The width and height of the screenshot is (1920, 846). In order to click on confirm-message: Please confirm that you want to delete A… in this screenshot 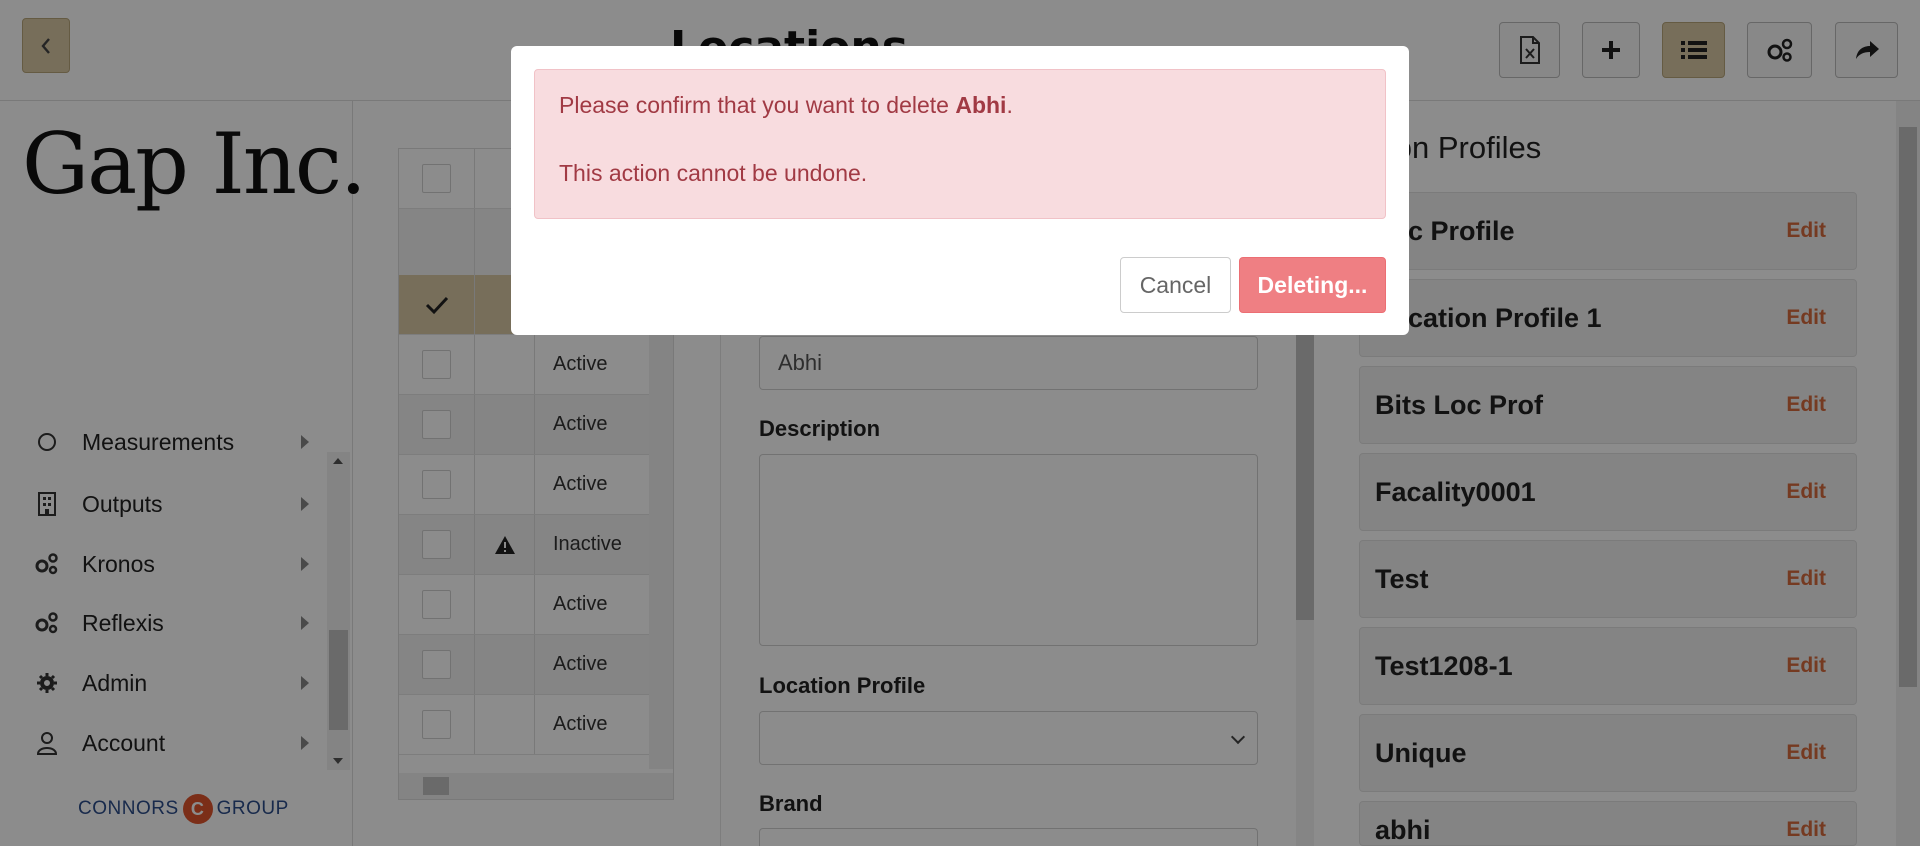, I will do `click(960, 106)`.